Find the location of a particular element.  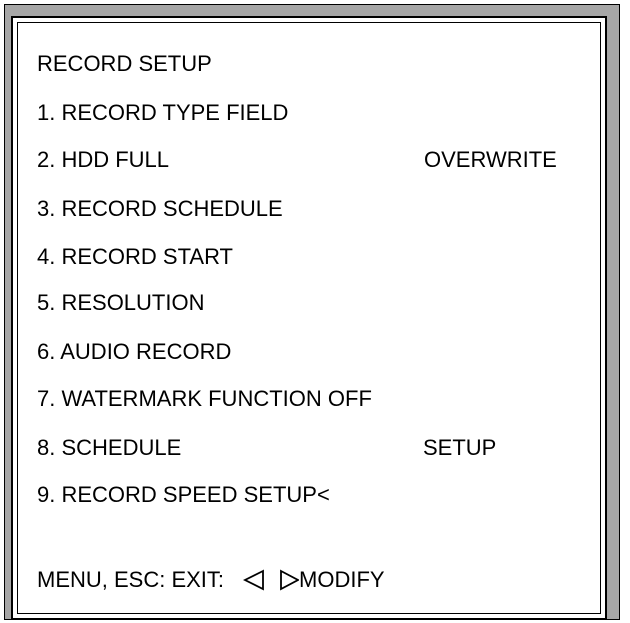

menu-item-record-speed-setup: 9. RECORD SPEED SETUP< is located at coordinates (183, 495).